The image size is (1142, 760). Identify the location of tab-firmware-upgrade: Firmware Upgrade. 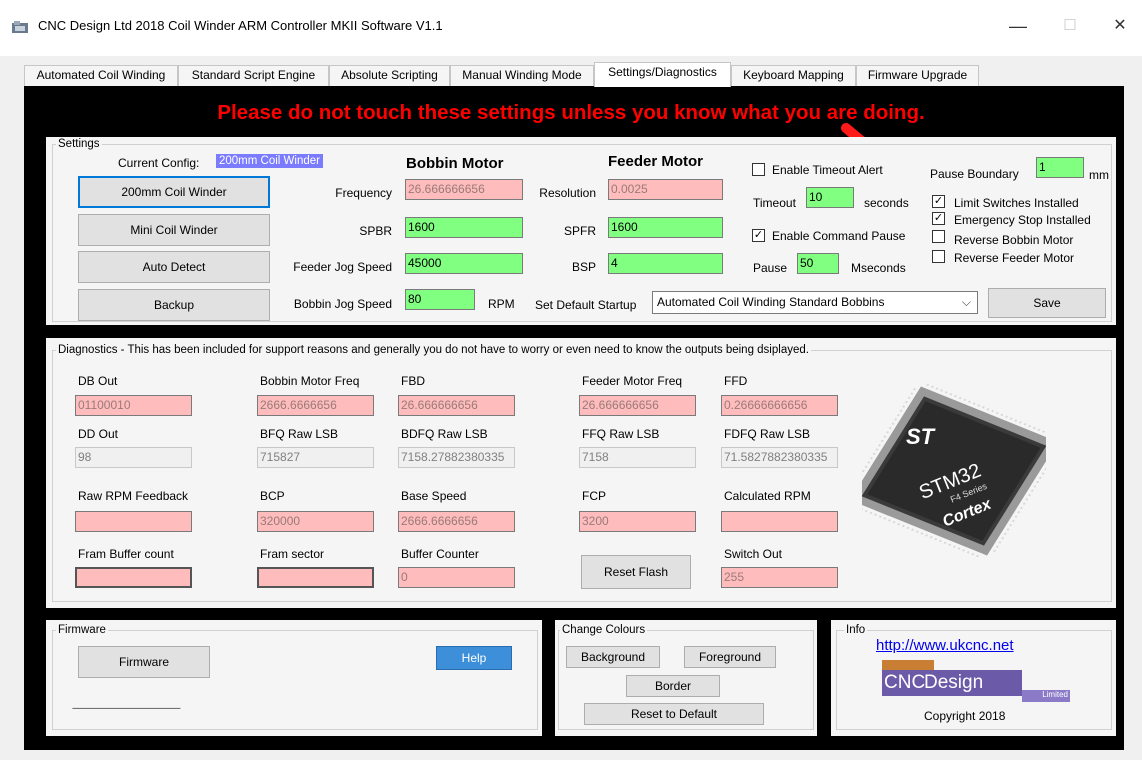
(917, 75).